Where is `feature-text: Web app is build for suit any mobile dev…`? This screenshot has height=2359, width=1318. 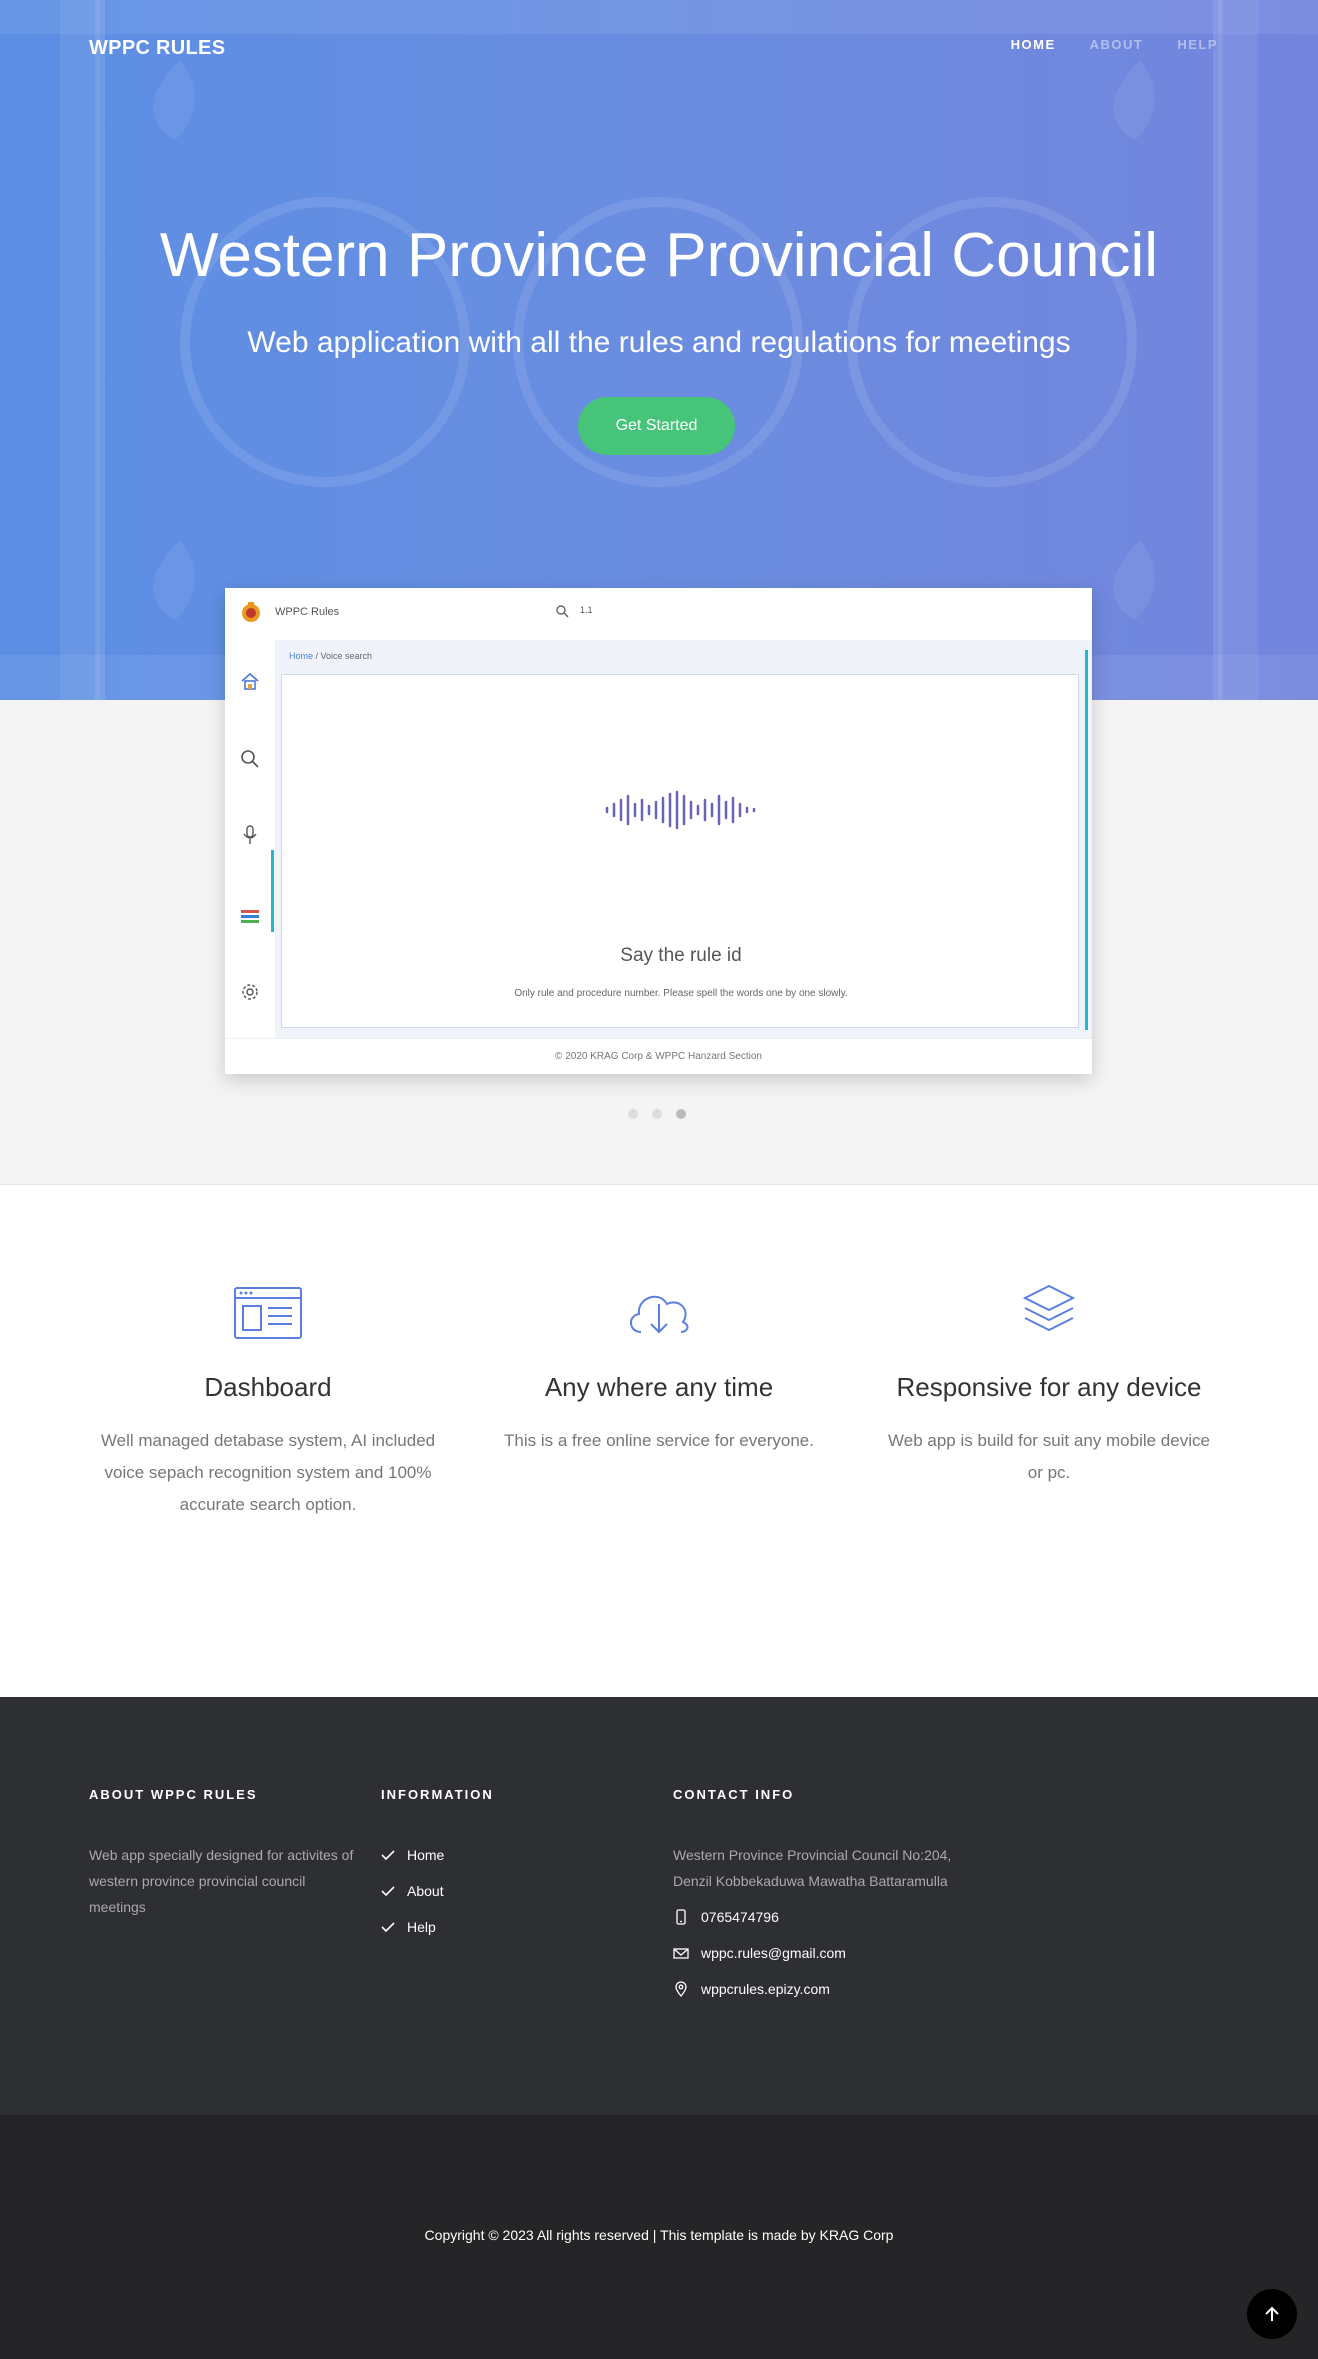
feature-text: Web app is build for suit any mobile dev… is located at coordinates (1049, 1456).